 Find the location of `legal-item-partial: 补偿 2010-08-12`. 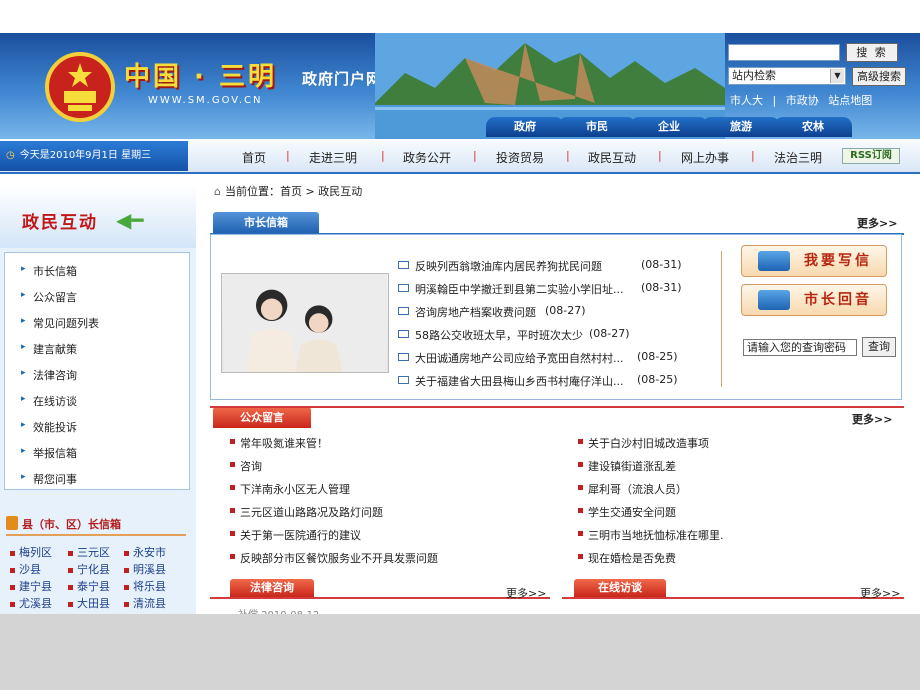

legal-item-partial: 补偿 2010-08-12 is located at coordinates (278, 610).